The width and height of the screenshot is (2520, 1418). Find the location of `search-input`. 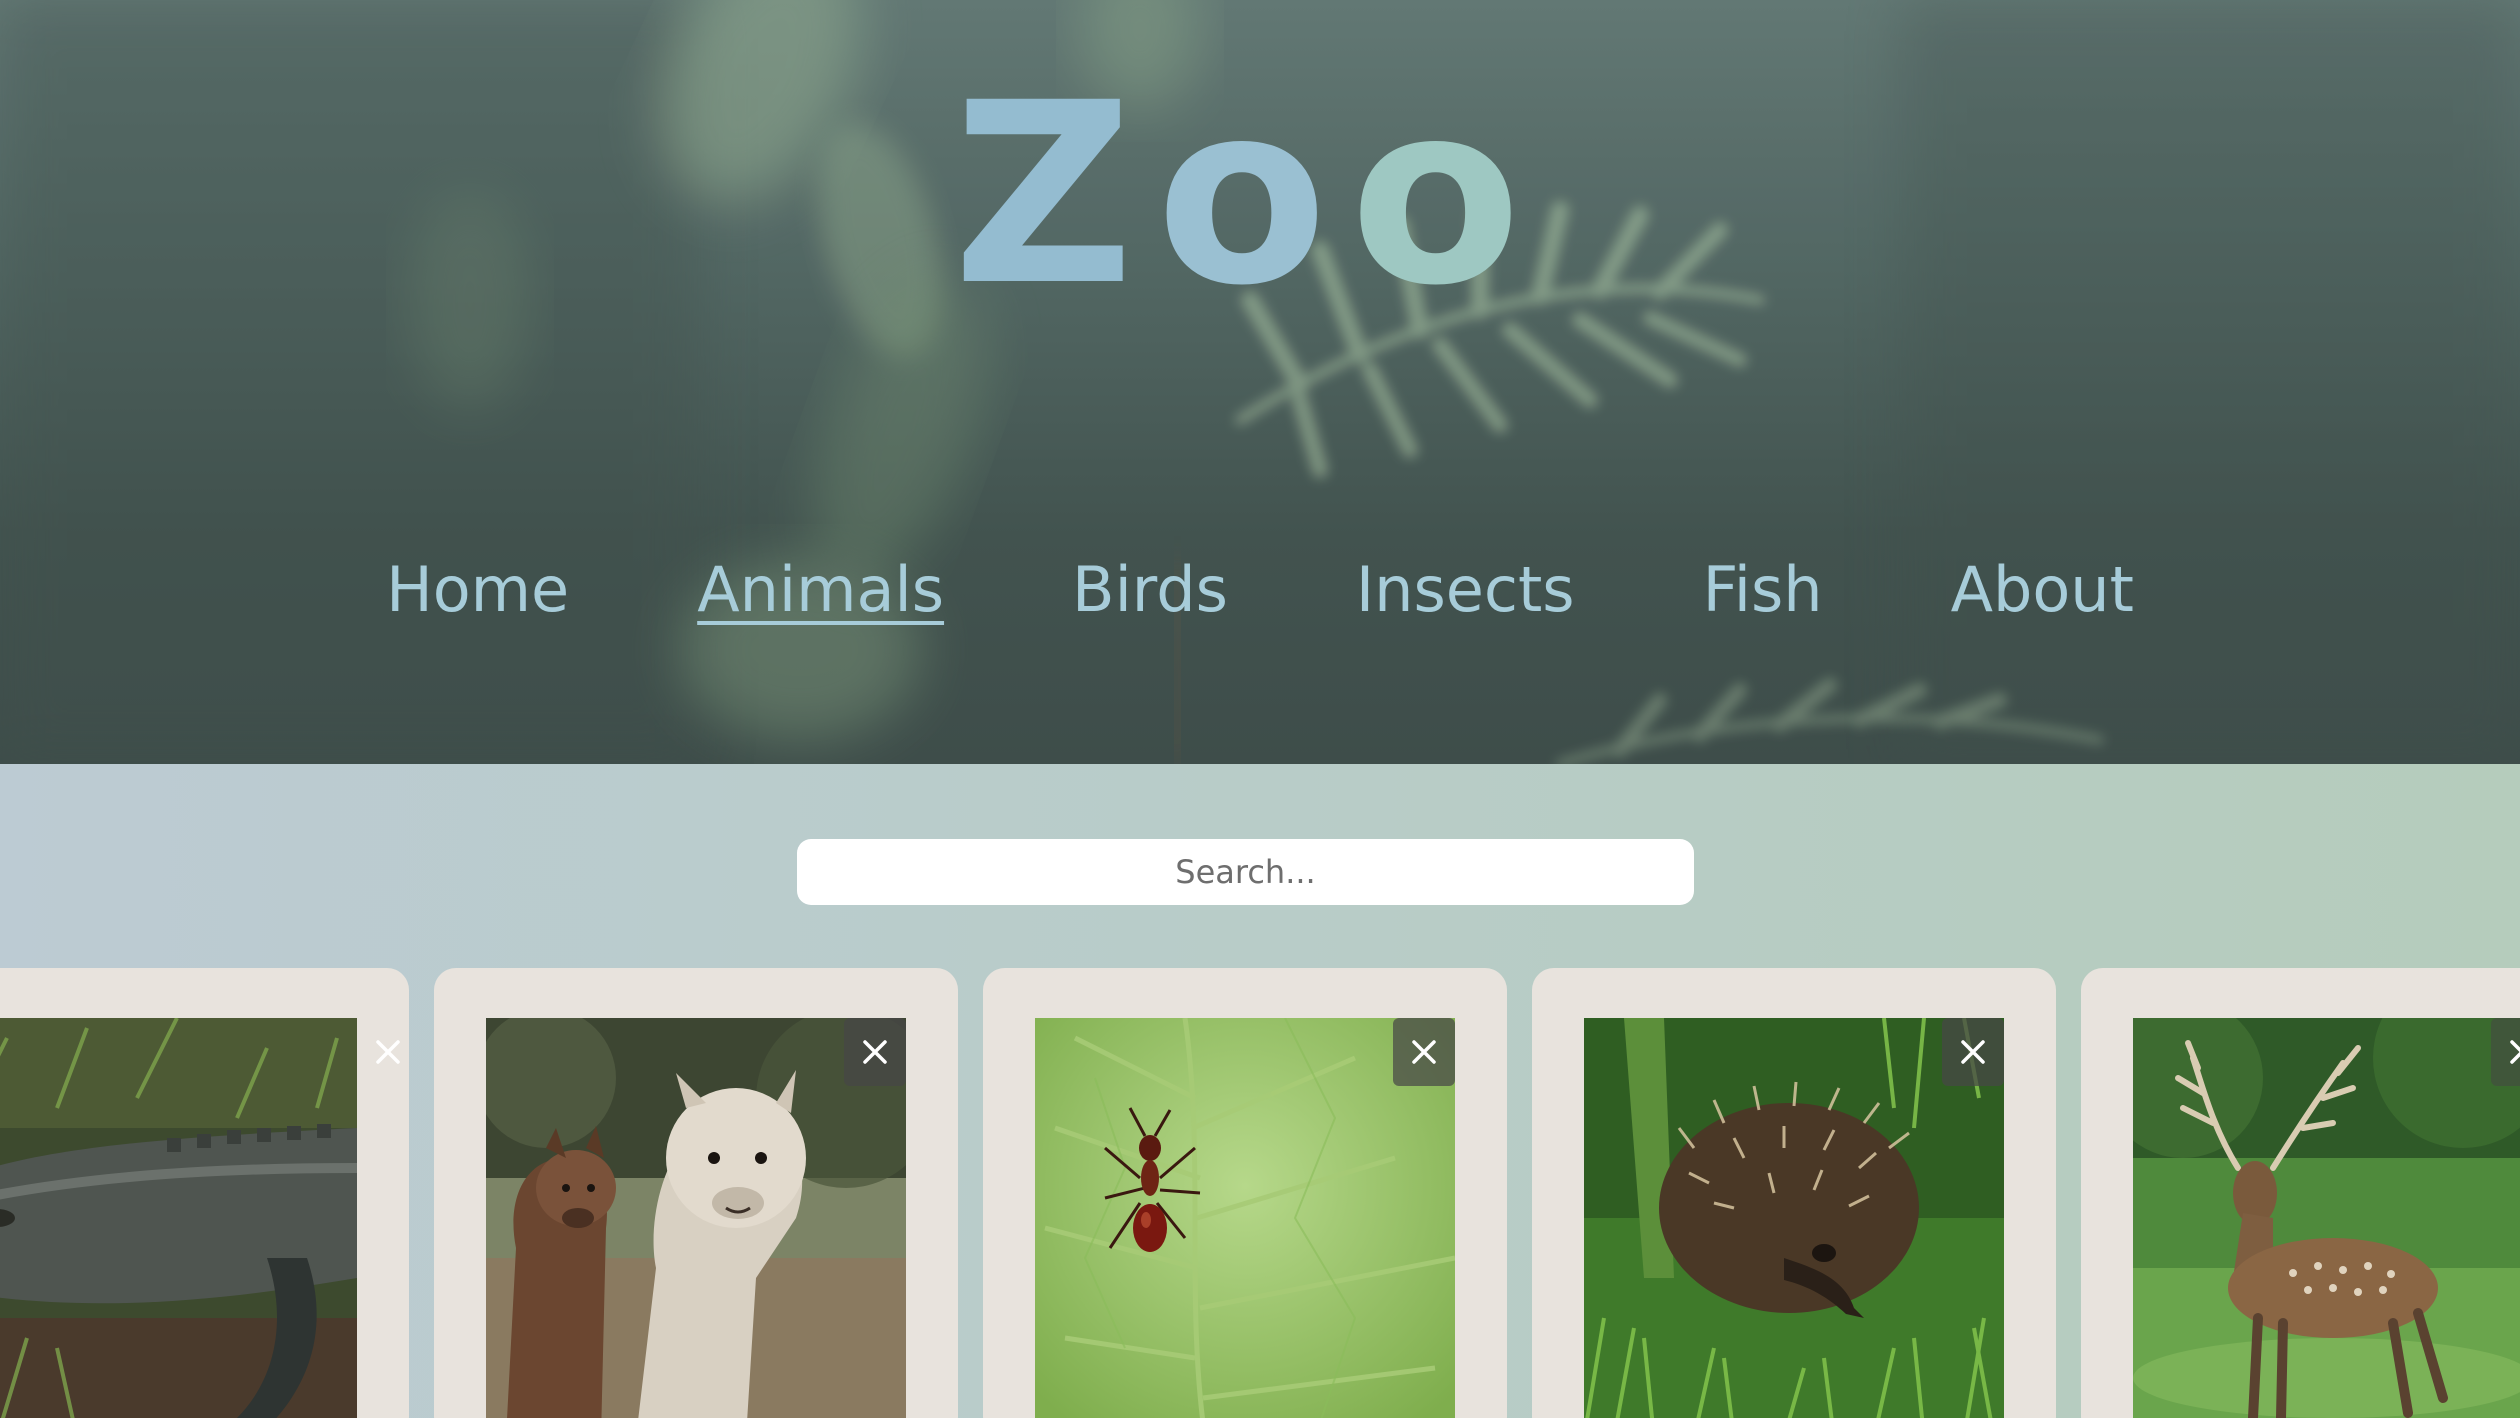

search-input is located at coordinates (1245, 872).